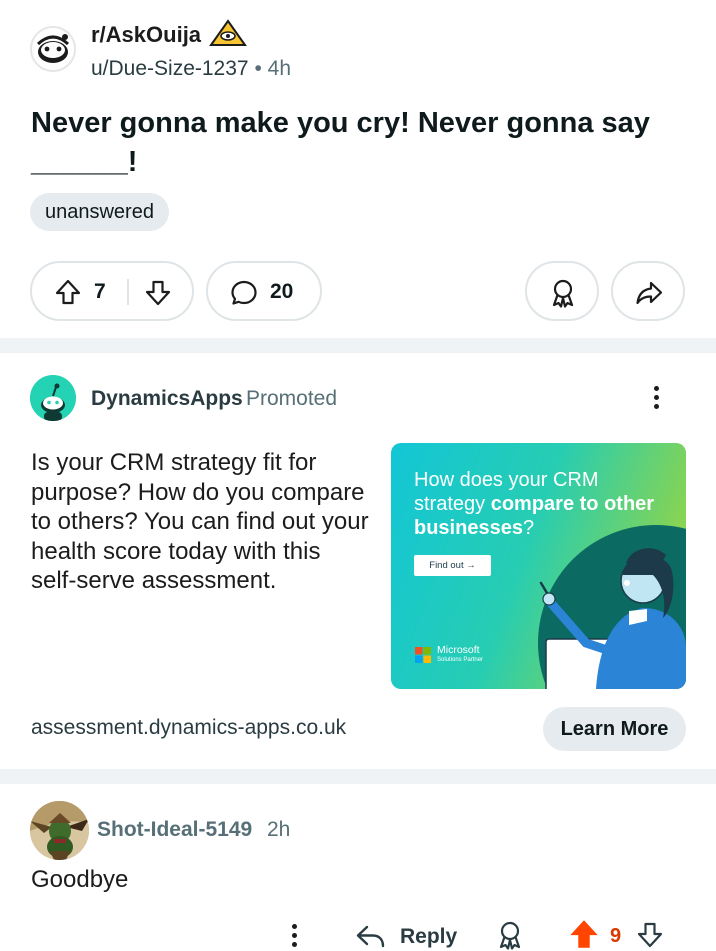 This screenshot has height=951, width=716. Describe the element at coordinates (616, 936) in the screenshot. I see `comment-score: 9` at that location.